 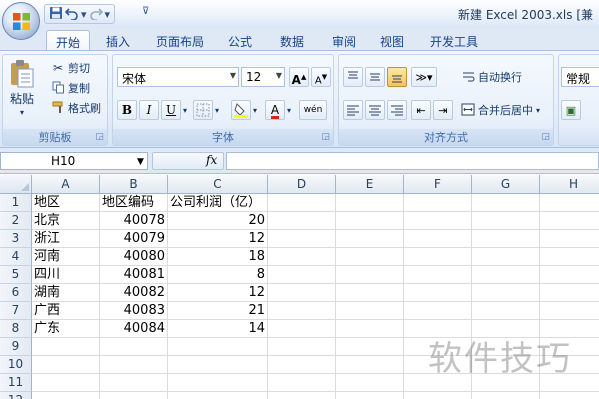 I want to click on formula-input, so click(x=412, y=161).